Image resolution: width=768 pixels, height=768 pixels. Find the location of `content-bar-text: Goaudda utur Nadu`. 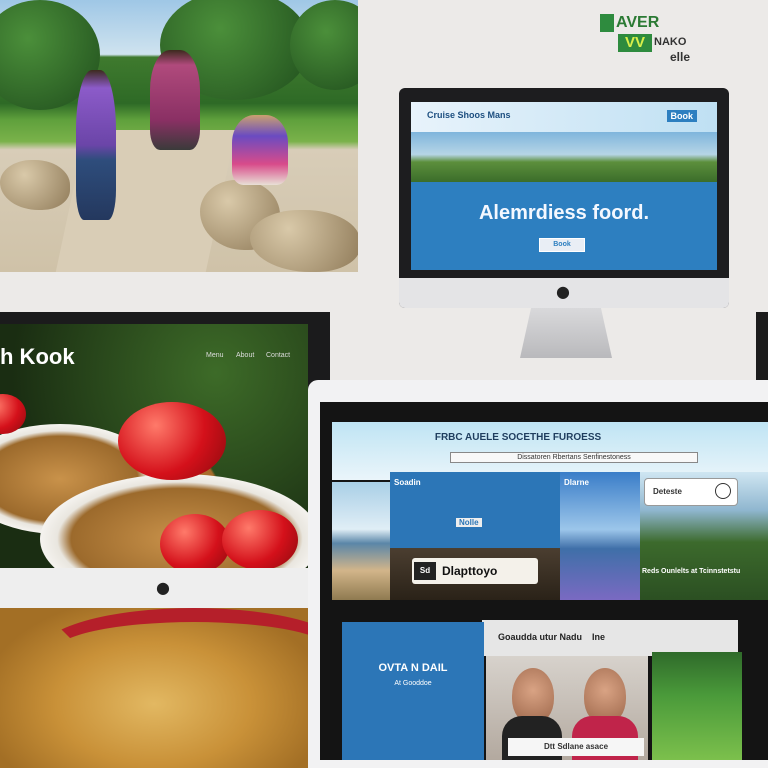

content-bar-text: Goaudda utur Nadu is located at coordinates (540, 637).